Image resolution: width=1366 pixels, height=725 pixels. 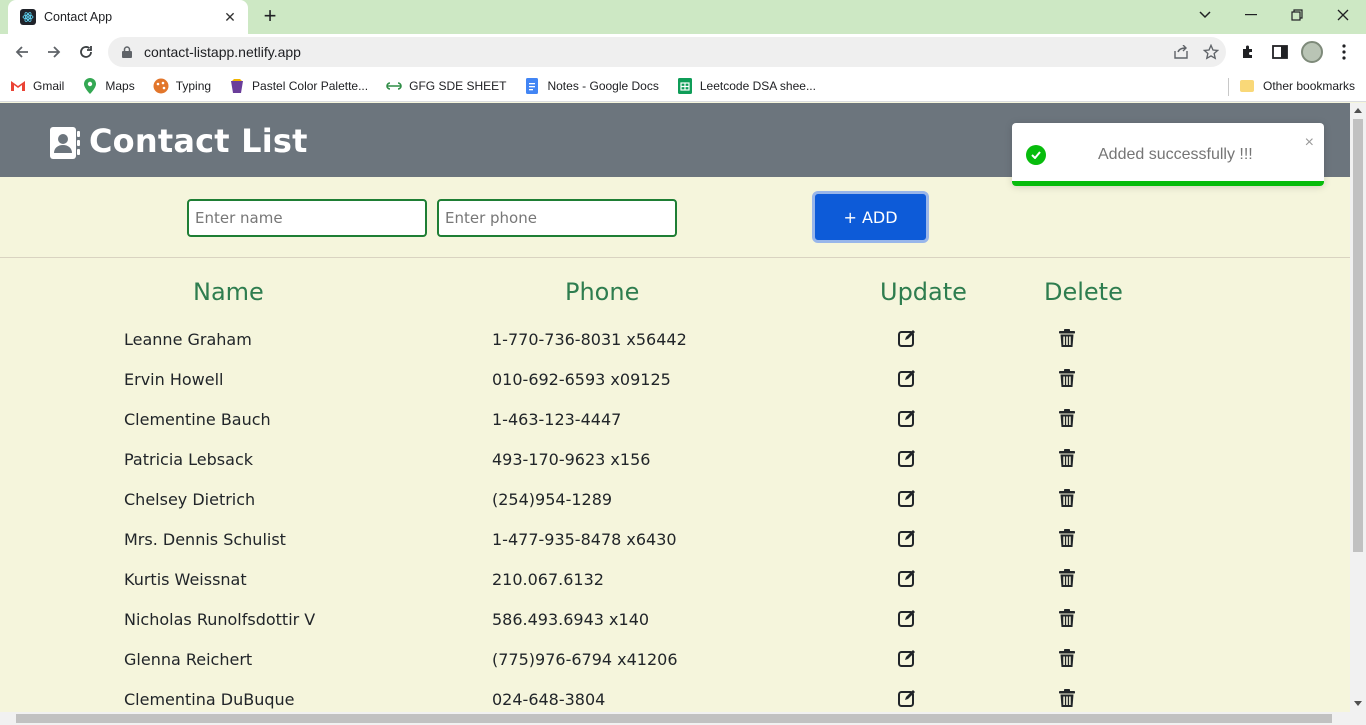 I want to click on bookmark-notes: Notes - Google Docs, so click(x=591, y=85).